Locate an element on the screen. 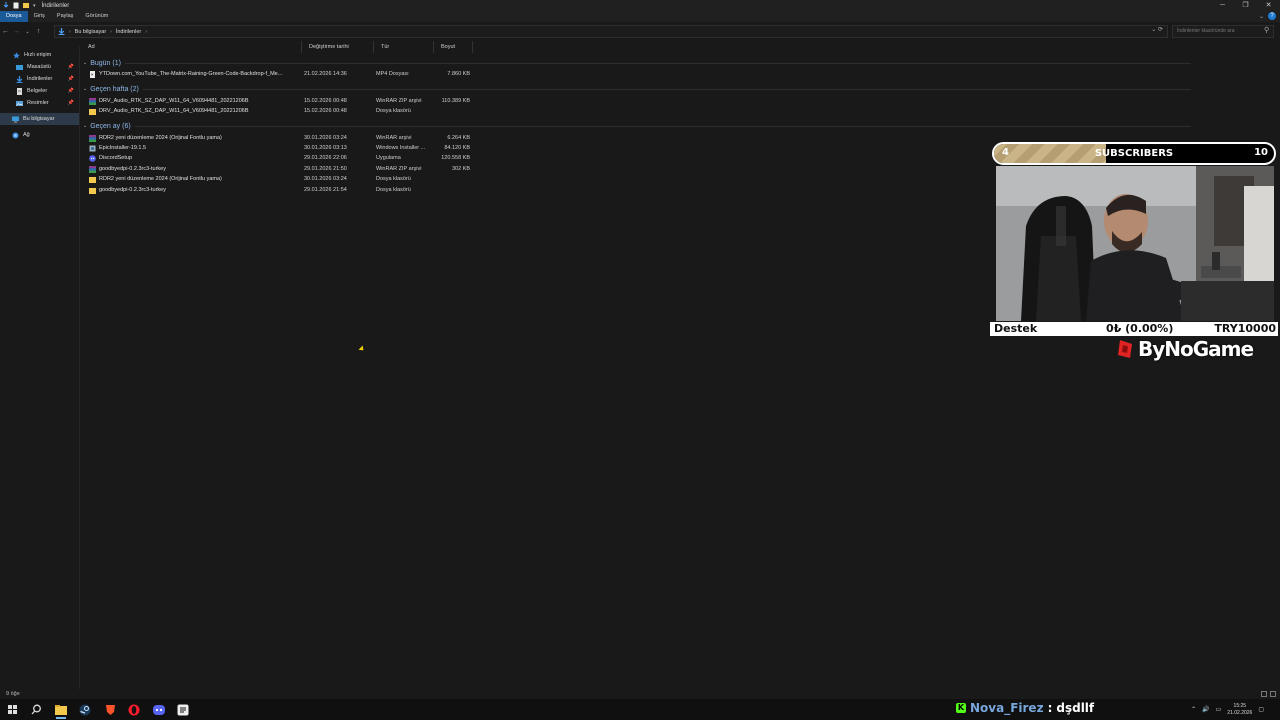 The width and height of the screenshot is (1280, 720). large-icons-view-icon is located at coordinates (1273, 694).